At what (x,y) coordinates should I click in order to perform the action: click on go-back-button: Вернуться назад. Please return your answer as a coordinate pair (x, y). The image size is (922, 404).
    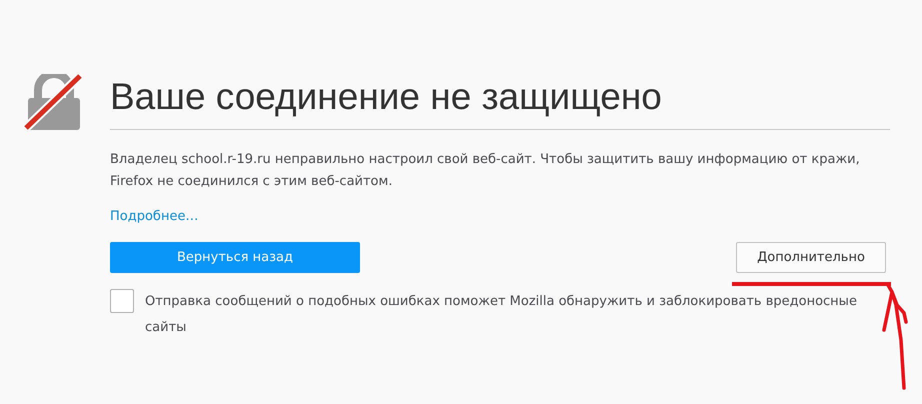
    Looking at the image, I should click on (235, 257).